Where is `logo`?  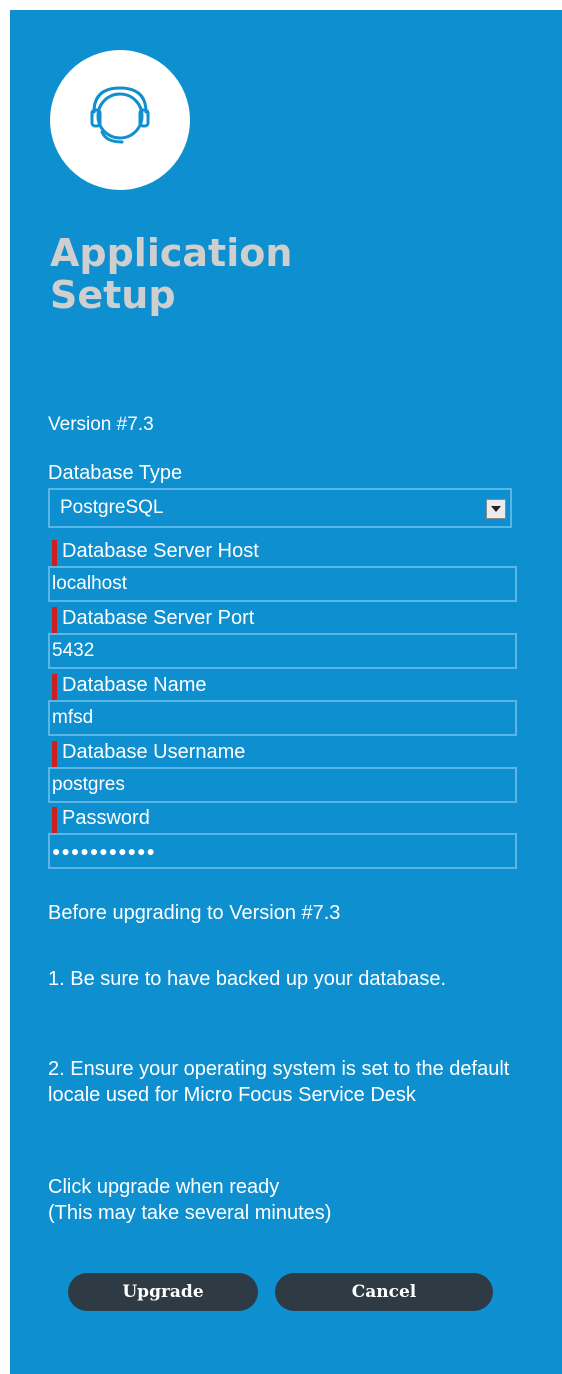
logo is located at coordinates (120, 120).